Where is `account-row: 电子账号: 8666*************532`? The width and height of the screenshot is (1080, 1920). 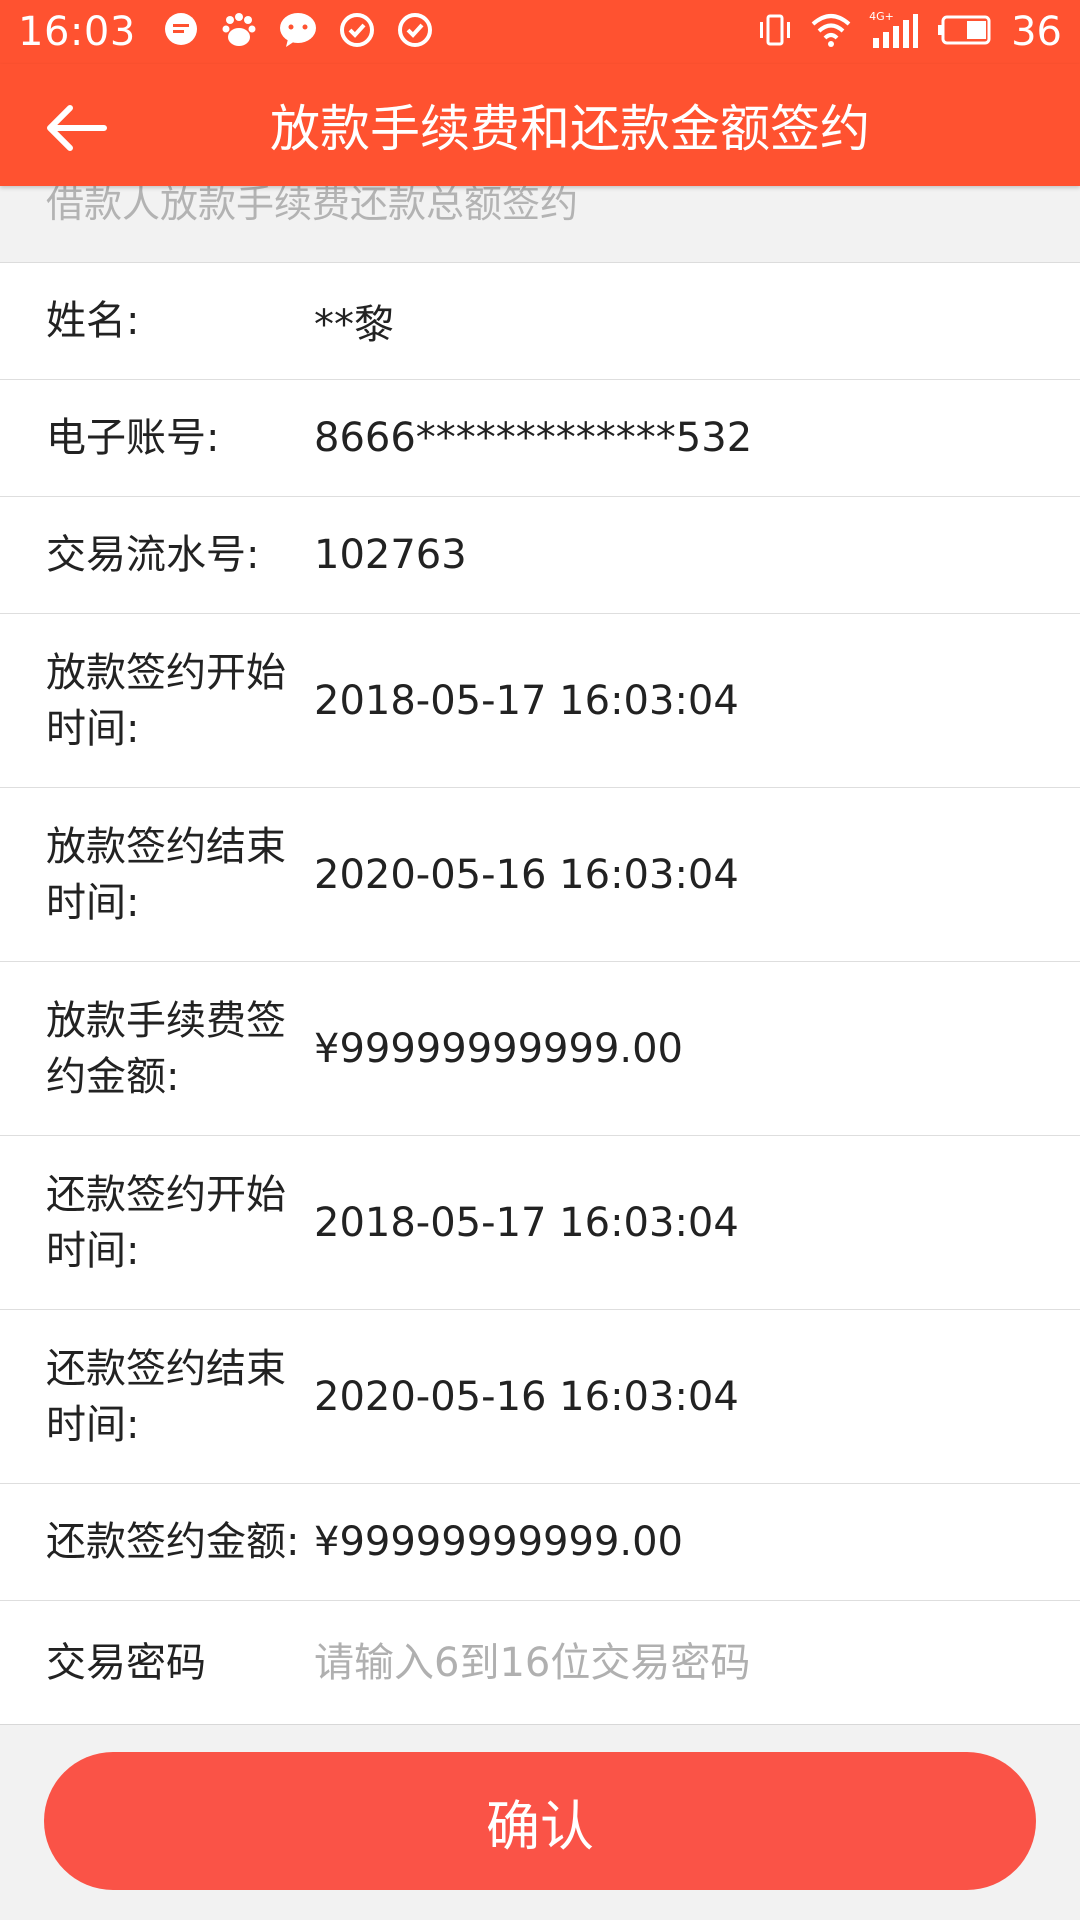
account-row: 电子账号: 8666*************532 is located at coordinates (540, 438).